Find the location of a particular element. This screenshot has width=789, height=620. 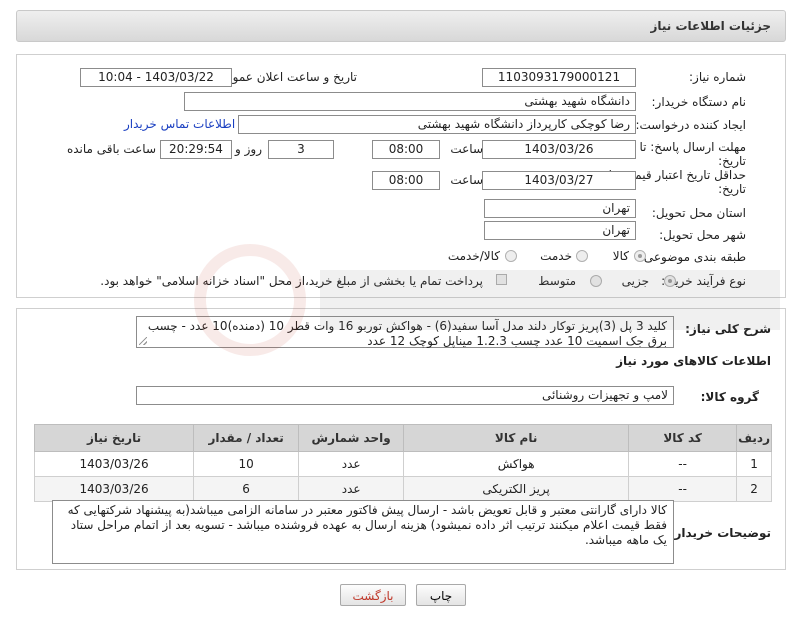

days-label: روز و is located at coordinates (248, 149).